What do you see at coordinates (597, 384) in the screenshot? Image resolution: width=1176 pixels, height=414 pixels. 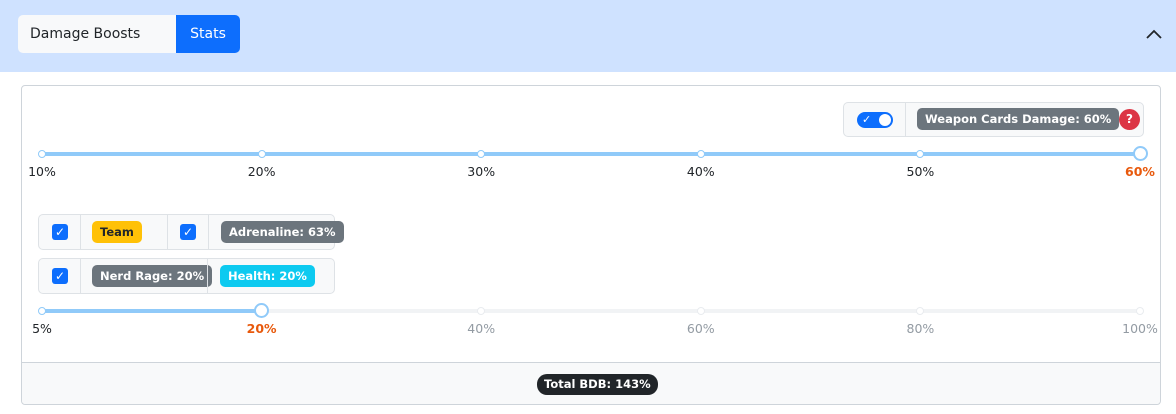 I see `total-bdb-badge: Total BDB: 143%` at bounding box center [597, 384].